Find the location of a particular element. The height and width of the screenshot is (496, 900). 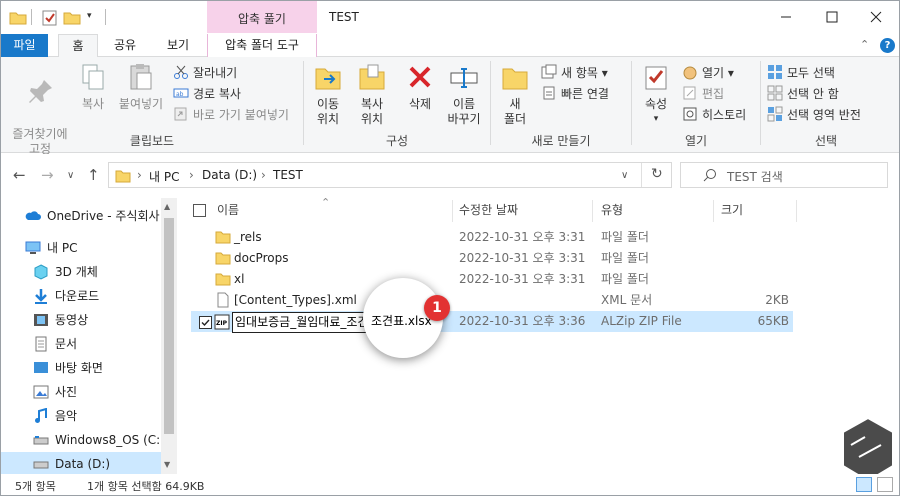

tree-item-onedrive: OneDrive - 주식회사 is located at coordinates (81, 216).